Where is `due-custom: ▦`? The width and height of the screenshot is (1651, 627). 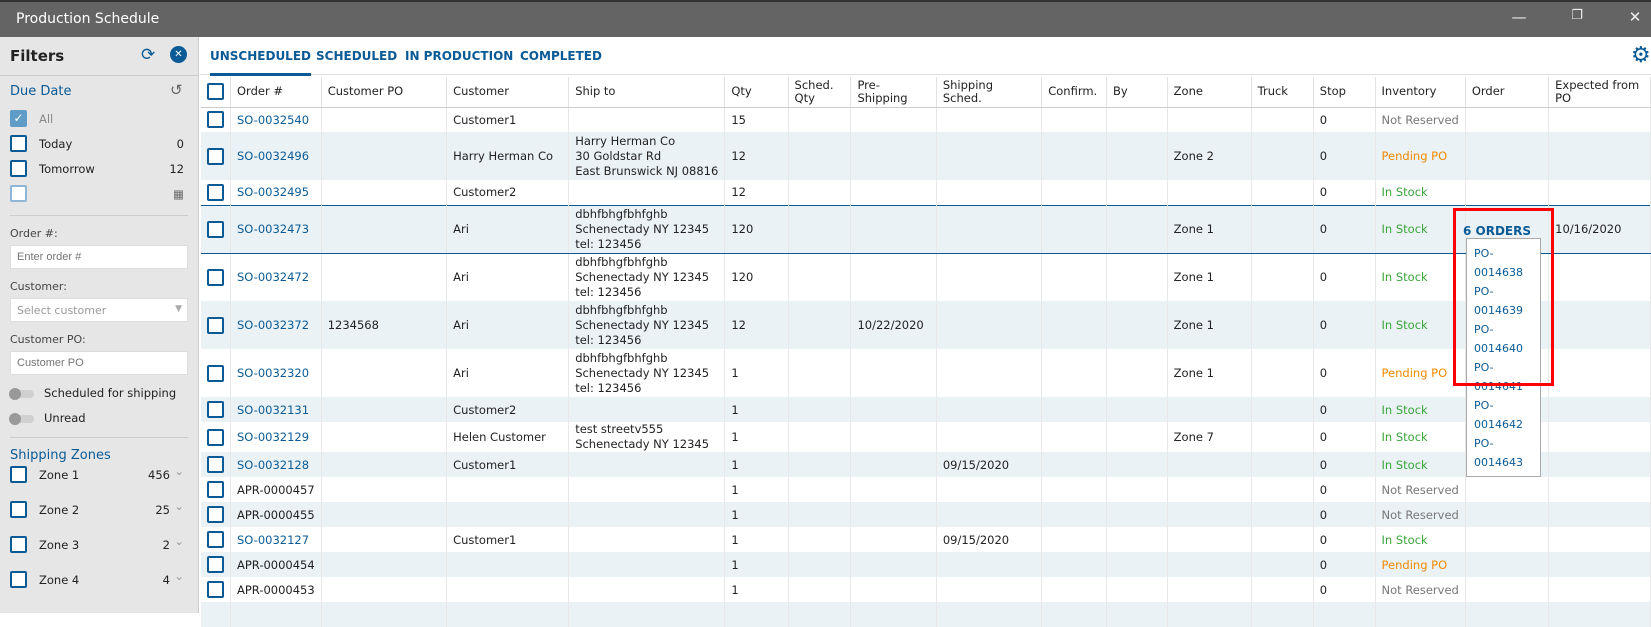
due-custom: ▦ is located at coordinates (99, 195).